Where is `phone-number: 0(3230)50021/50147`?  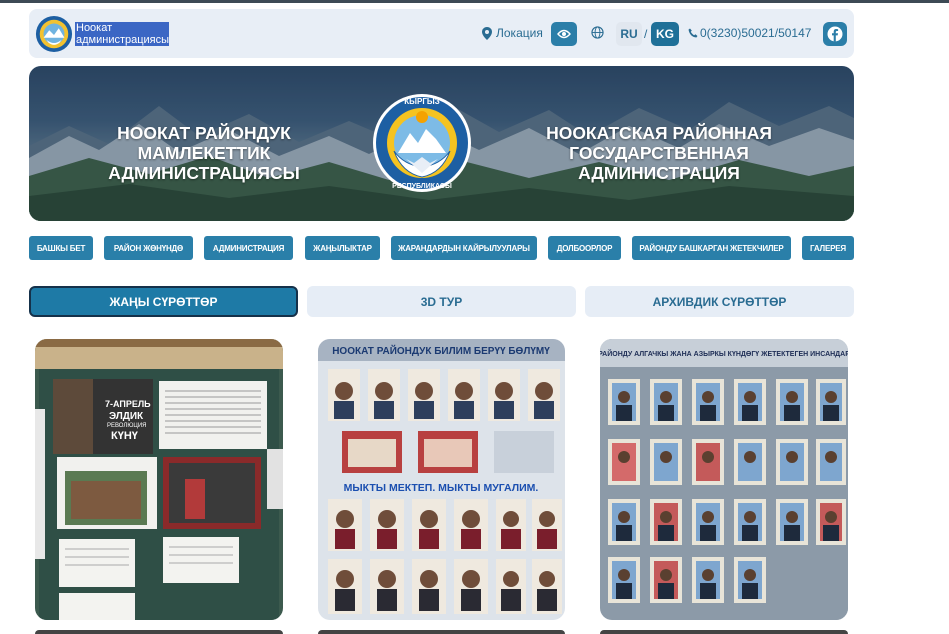 phone-number: 0(3230)50021/50147 is located at coordinates (756, 33).